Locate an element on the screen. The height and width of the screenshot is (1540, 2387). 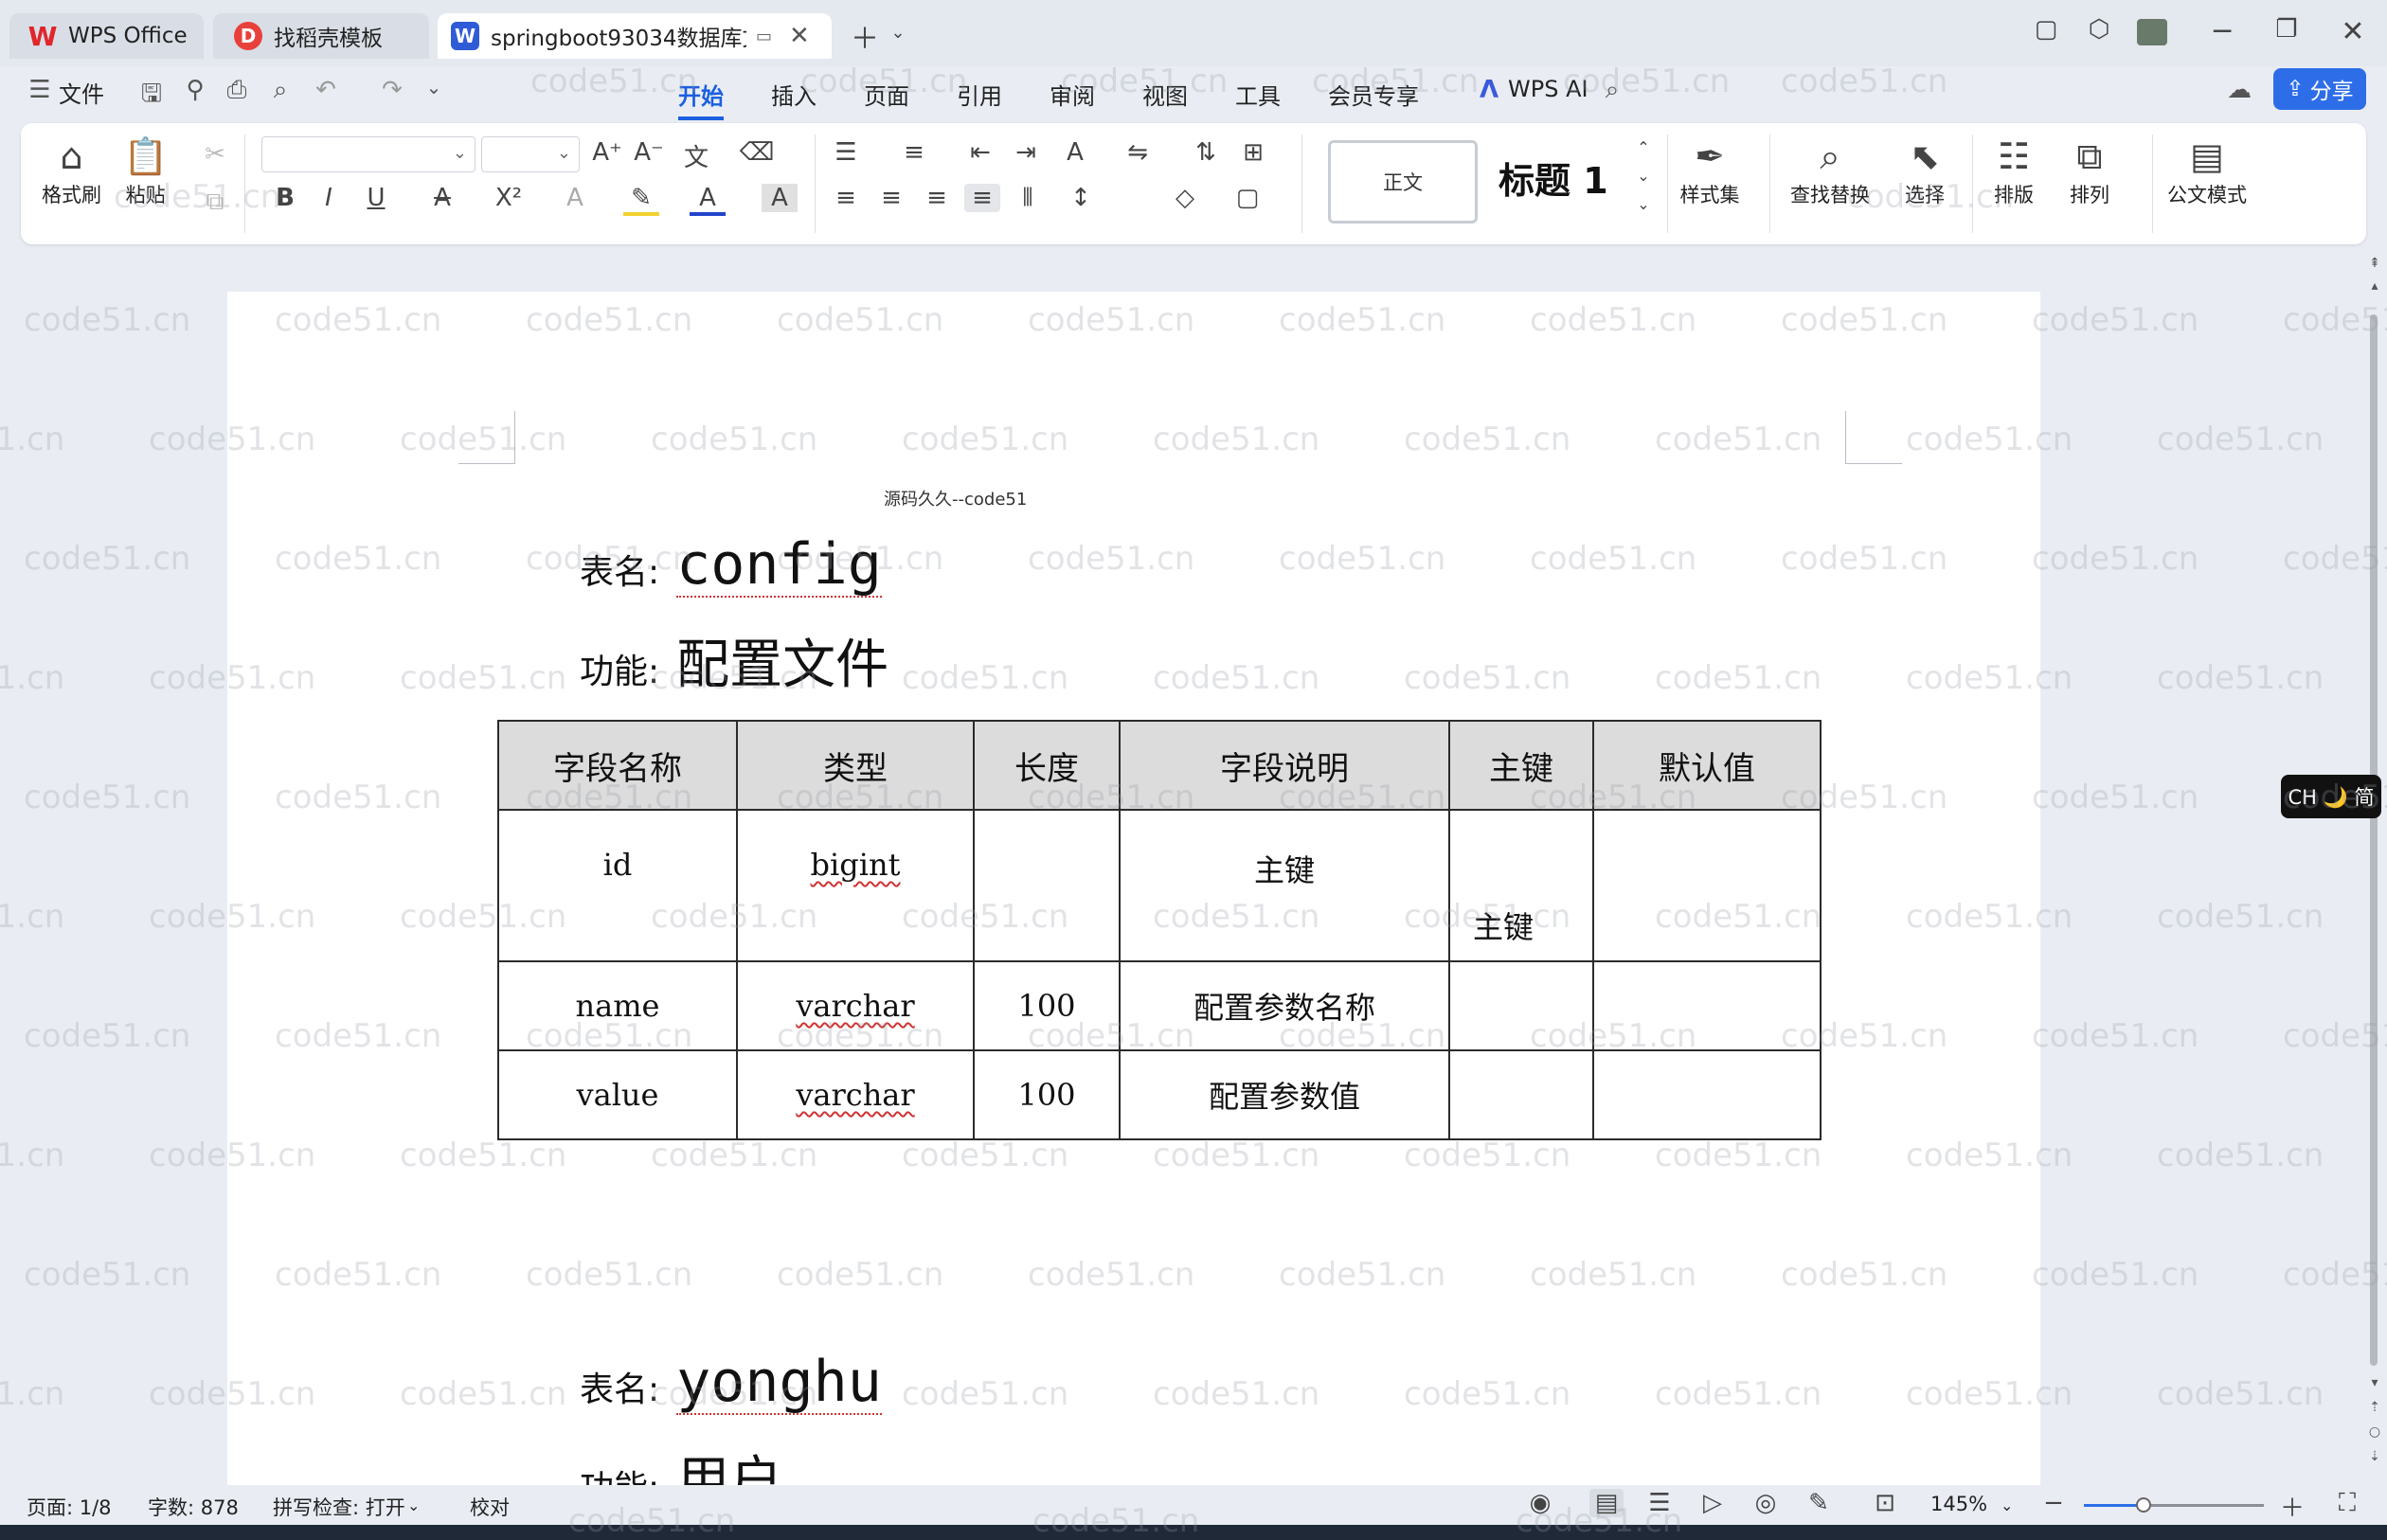
wps-ai-button: WPS AI is located at coordinates (1548, 89).